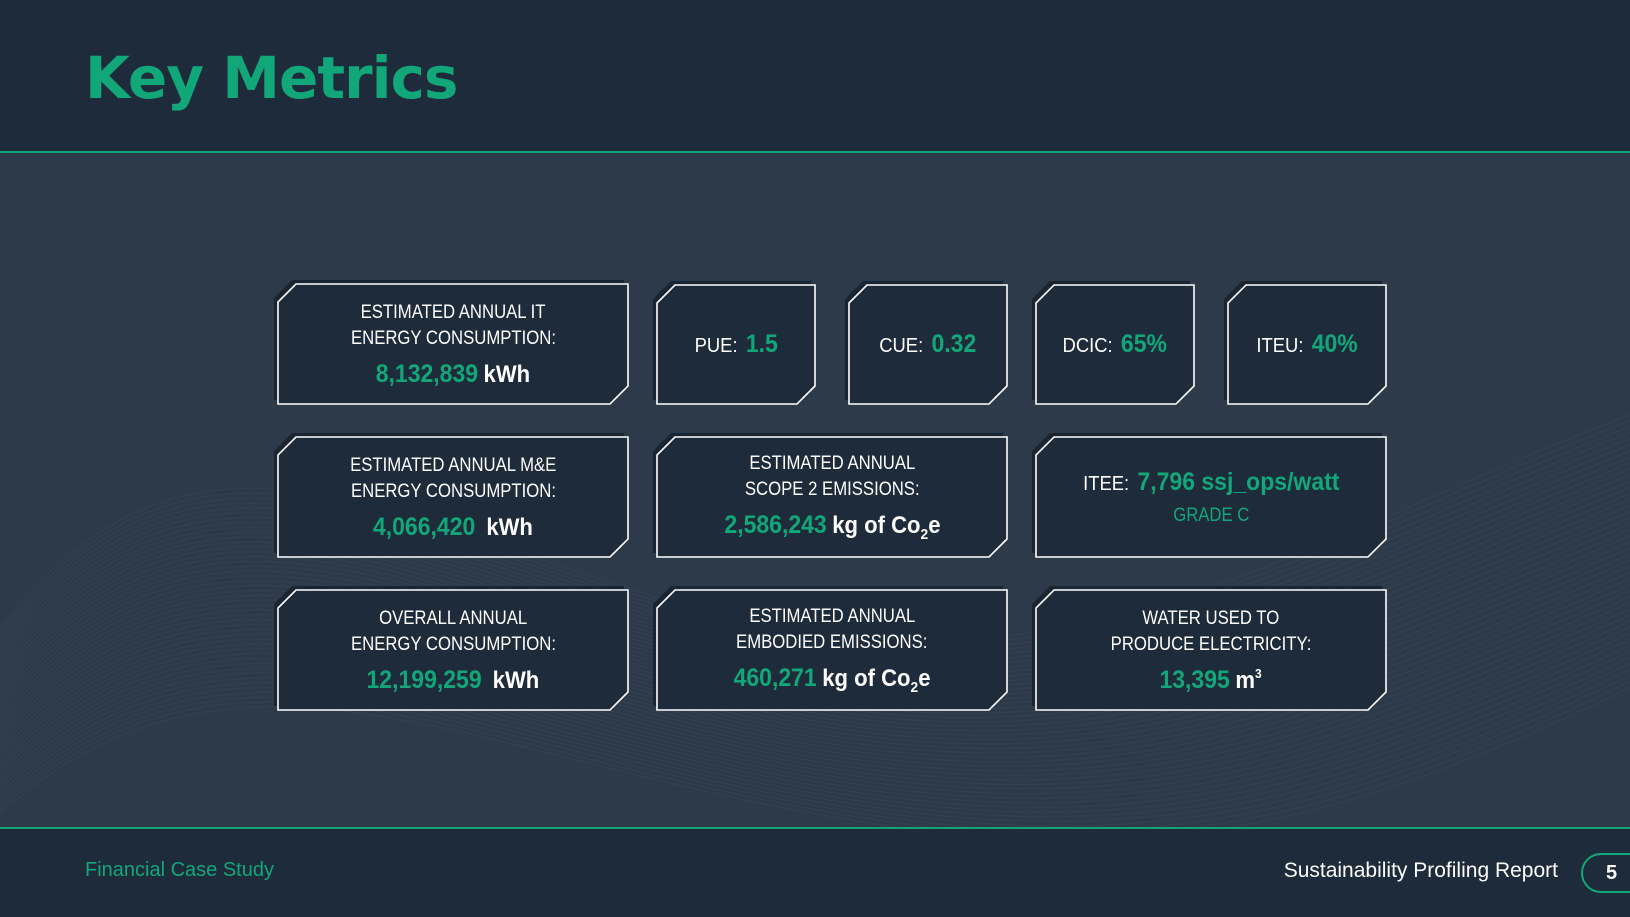  Describe the element at coordinates (453, 618) in the screenshot. I see `overall-energy-label-line1: OVERALL ANNUAL` at that location.